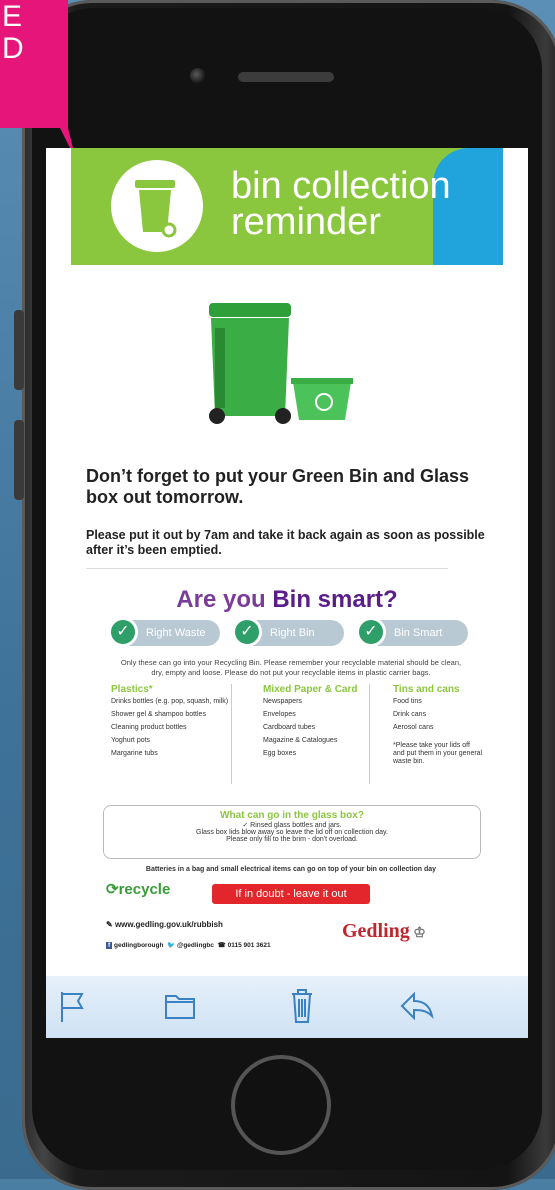 Image resolution: width=555 pixels, height=1190 pixels. What do you see at coordinates (176, 633) in the screenshot?
I see `pill-label: Right Waste` at bounding box center [176, 633].